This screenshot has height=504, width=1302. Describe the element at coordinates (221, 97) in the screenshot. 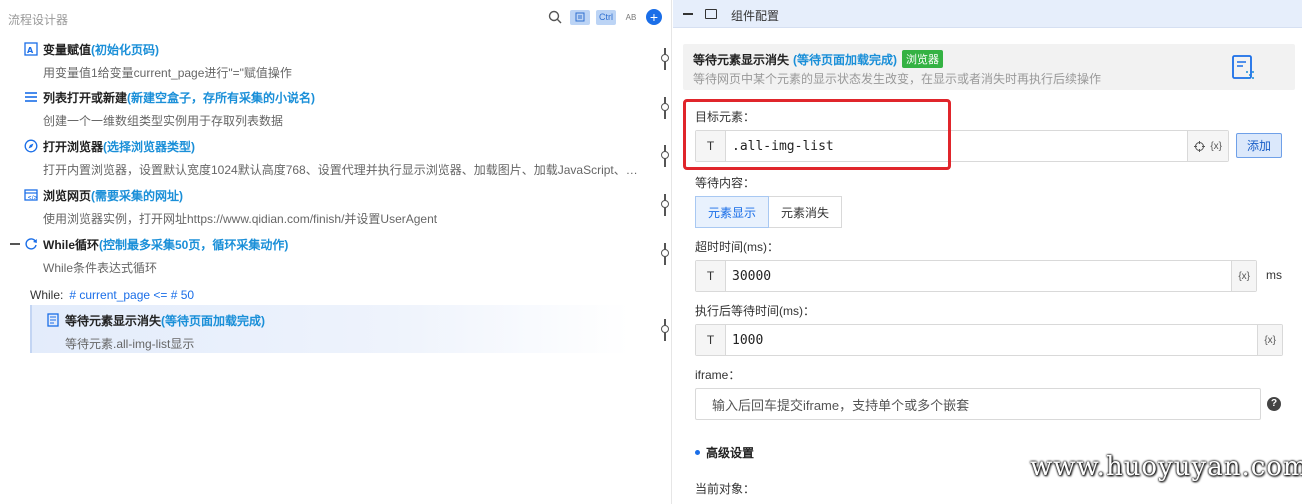

I see `step-note: (新建空盒子，存所有采集的小说名)` at that location.